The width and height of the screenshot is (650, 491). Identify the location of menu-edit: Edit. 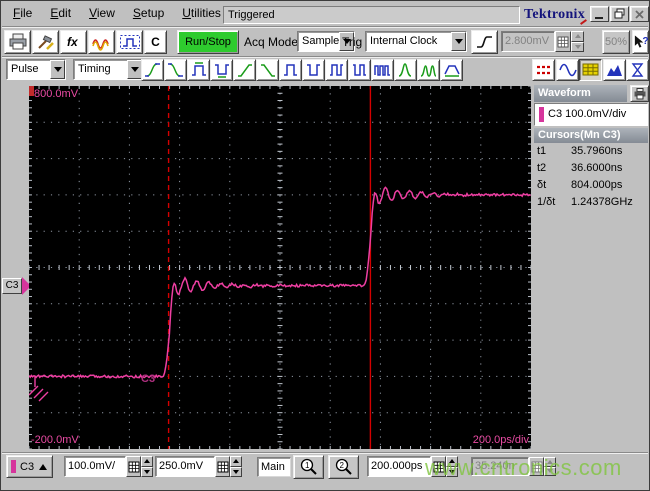
(60, 13).